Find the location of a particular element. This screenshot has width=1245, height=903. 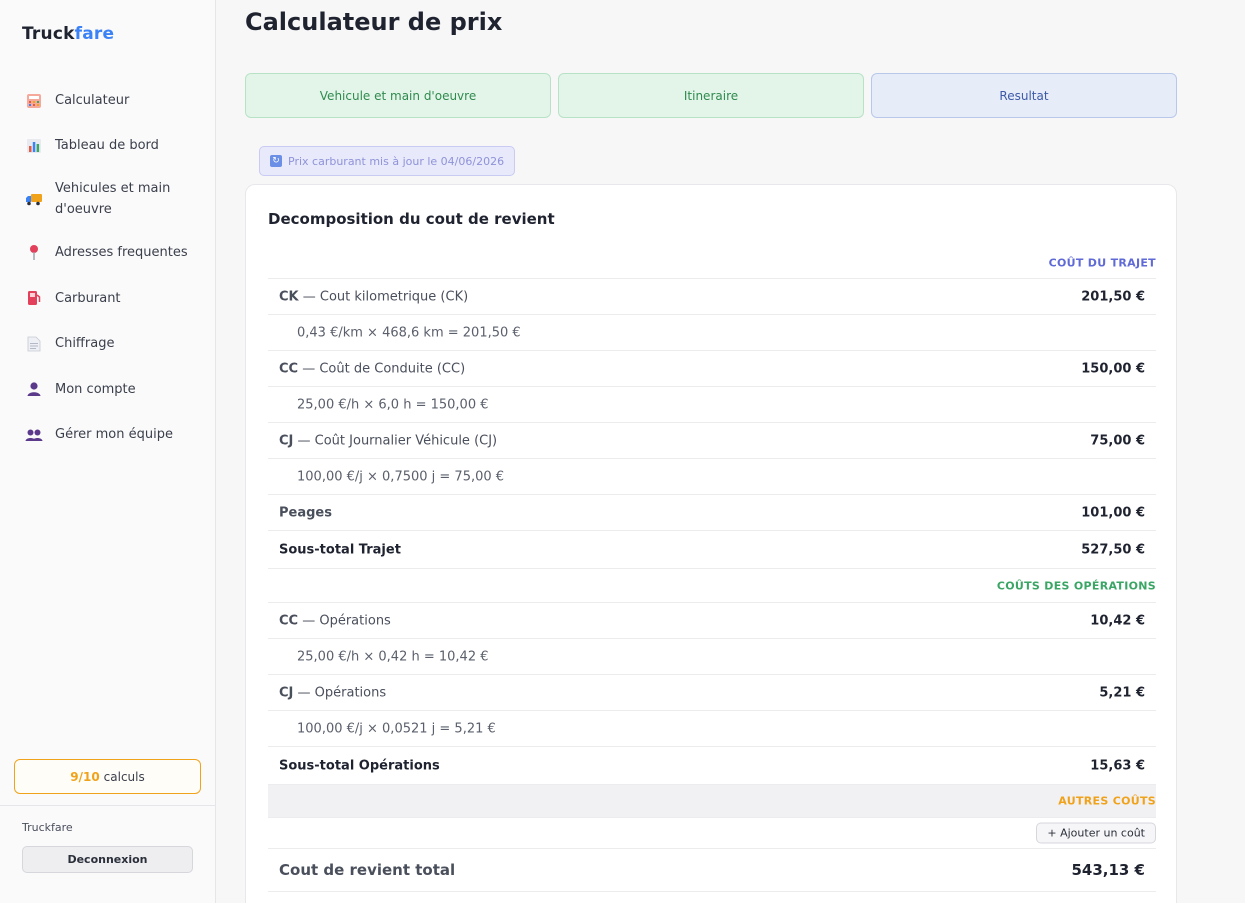

truck-icon is located at coordinates (34, 199).